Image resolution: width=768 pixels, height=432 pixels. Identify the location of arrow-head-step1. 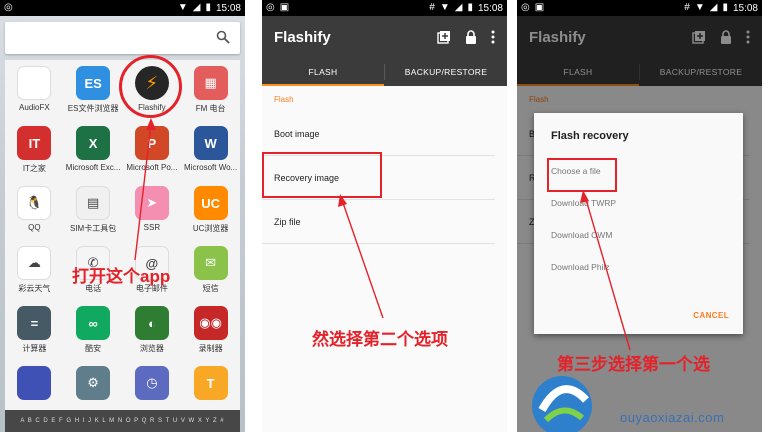
(151, 124).